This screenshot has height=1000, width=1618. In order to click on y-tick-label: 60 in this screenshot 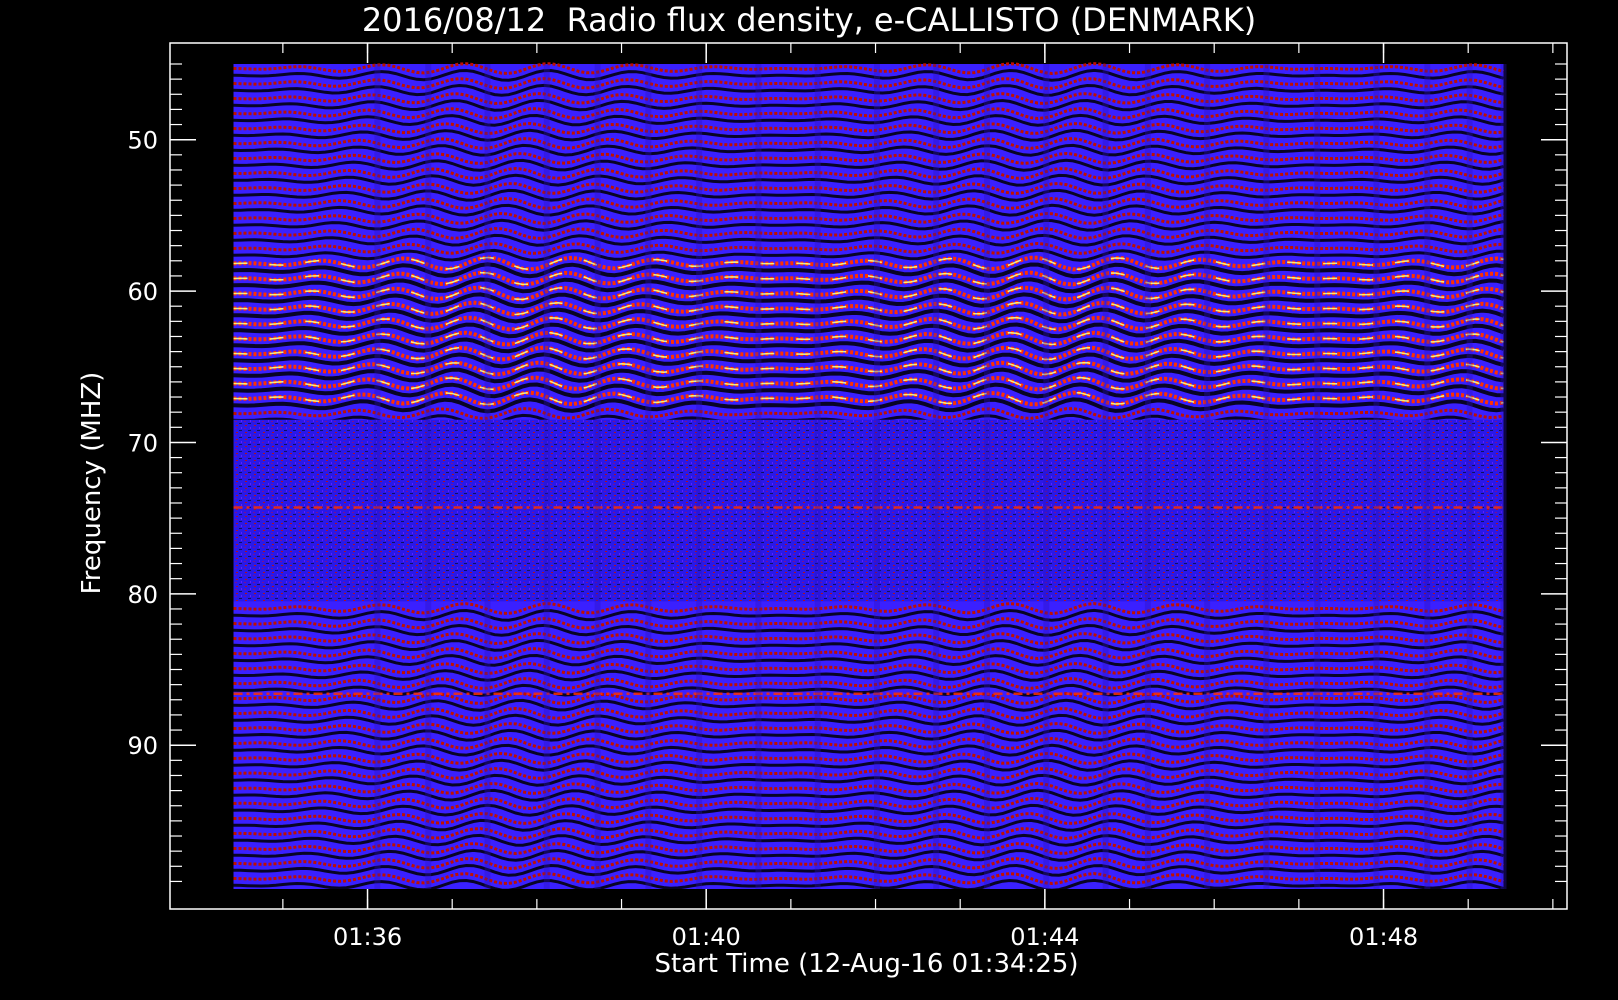, I will do `click(142, 292)`.